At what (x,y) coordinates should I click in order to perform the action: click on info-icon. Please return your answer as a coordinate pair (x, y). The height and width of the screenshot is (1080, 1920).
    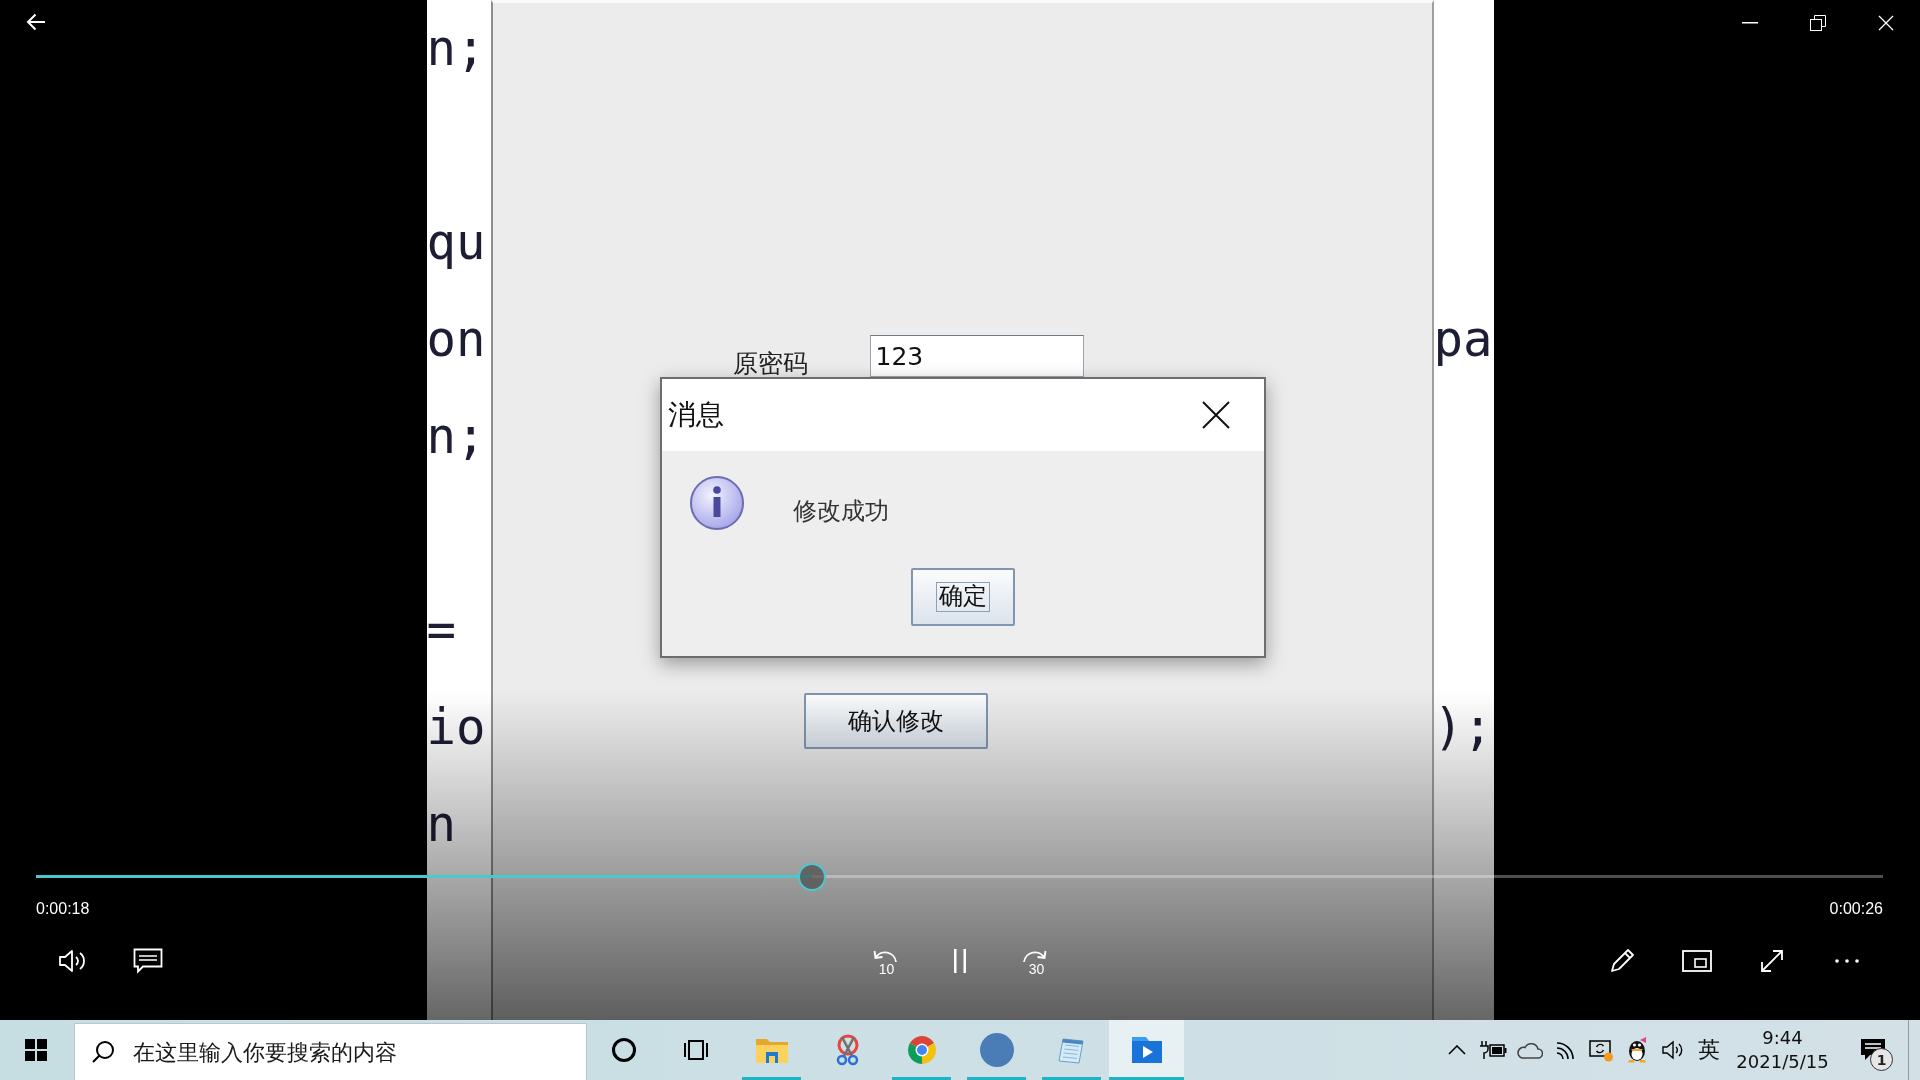
    Looking at the image, I should click on (716, 503).